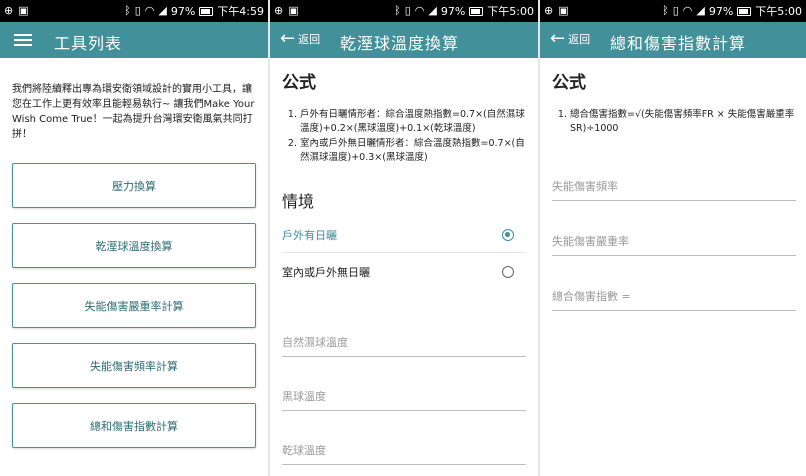  Describe the element at coordinates (674, 241) in the screenshot. I see `severity-rate-input: 失能傷害嚴重率` at that location.